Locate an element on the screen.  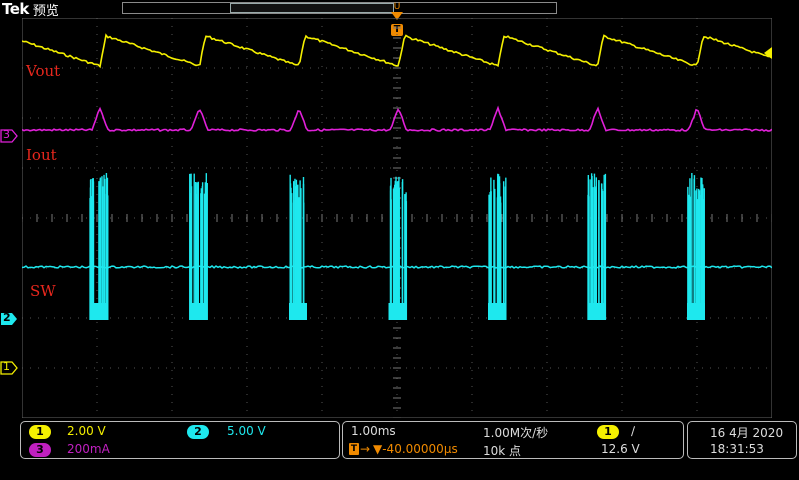
preview-mode-label: 预览 is located at coordinates (45, 11).